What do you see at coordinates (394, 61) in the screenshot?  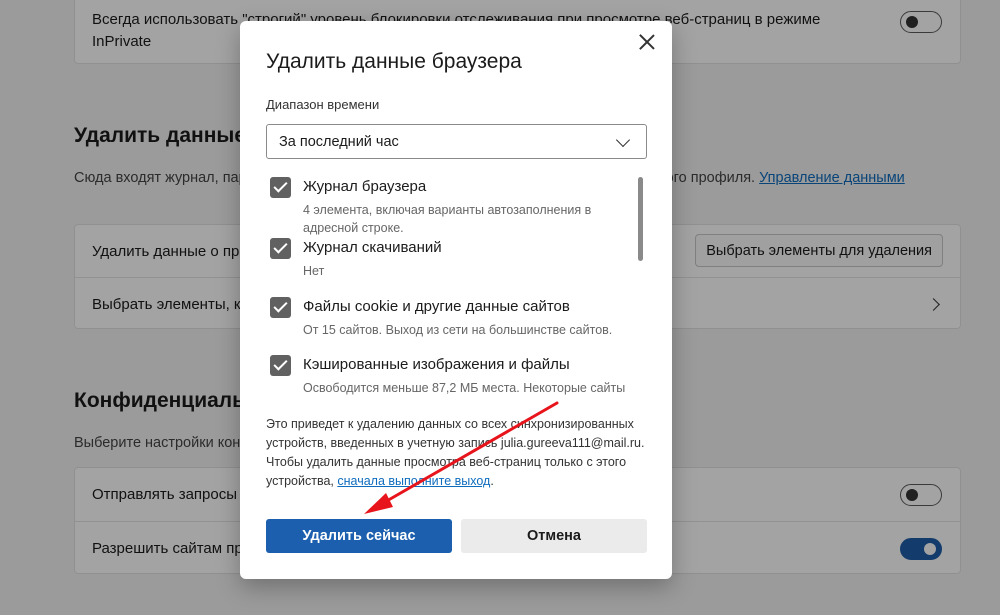 I see `dialog-title: Удалить данные браузера` at bounding box center [394, 61].